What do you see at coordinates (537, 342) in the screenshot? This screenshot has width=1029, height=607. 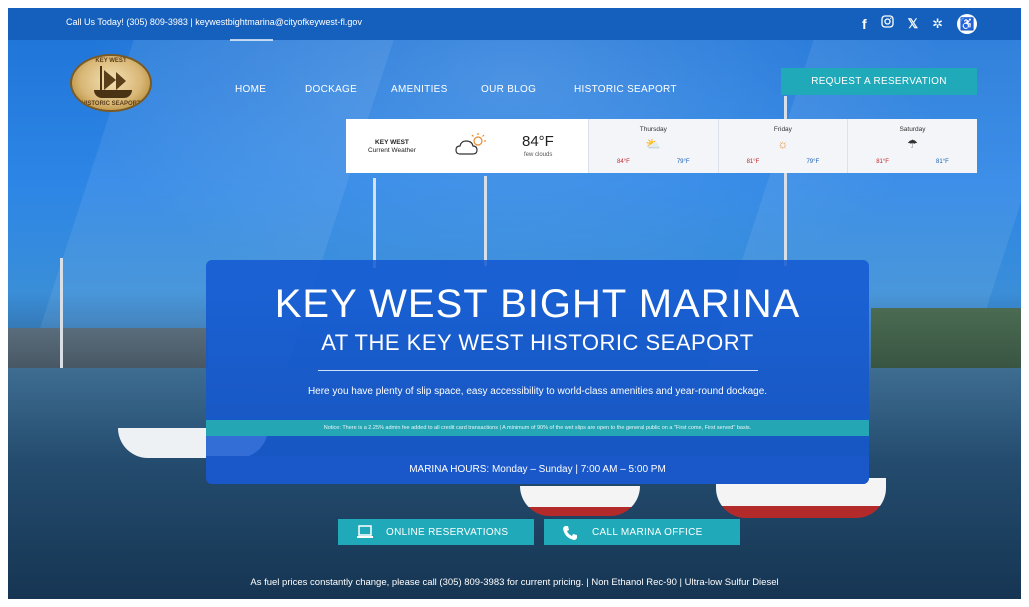 I see `hero-subtitle: AT THE KEY WEST HISTORIC SEAPORT` at bounding box center [537, 342].